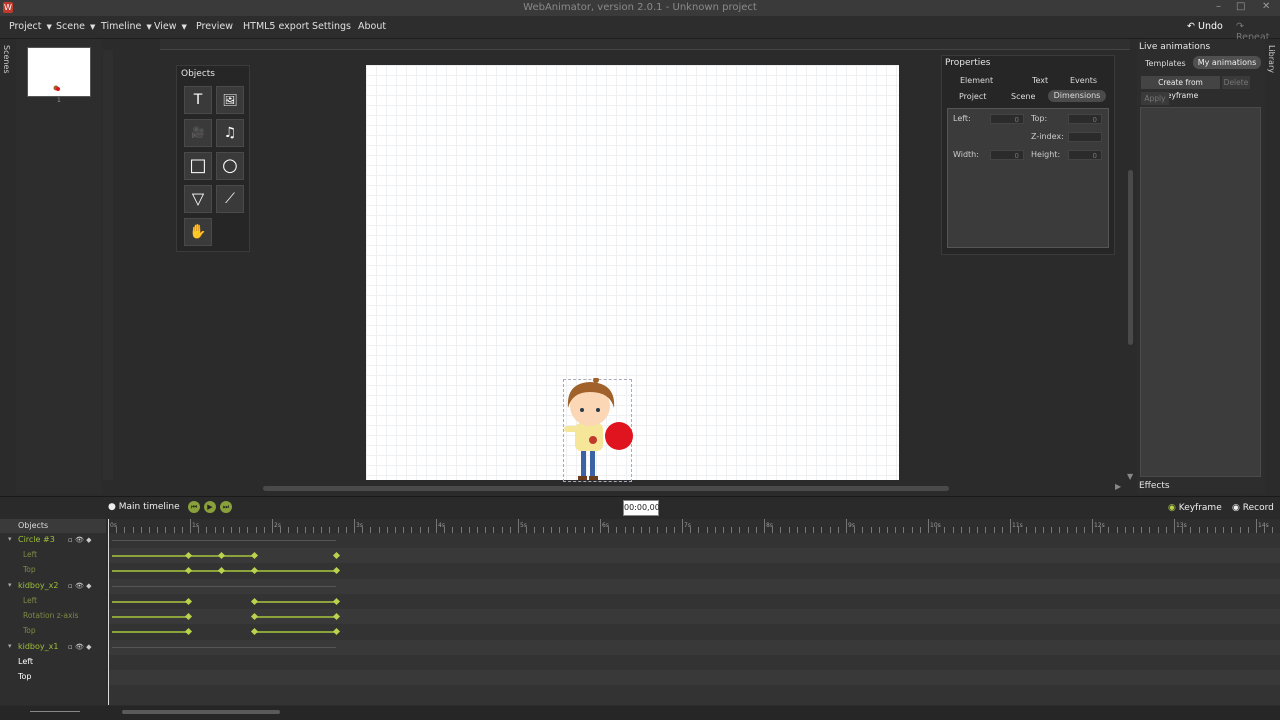  What do you see at coordinates (198, 166) in the screenshot?
I see `rectangle-tool-button: □` at bounding box center [198, 166].